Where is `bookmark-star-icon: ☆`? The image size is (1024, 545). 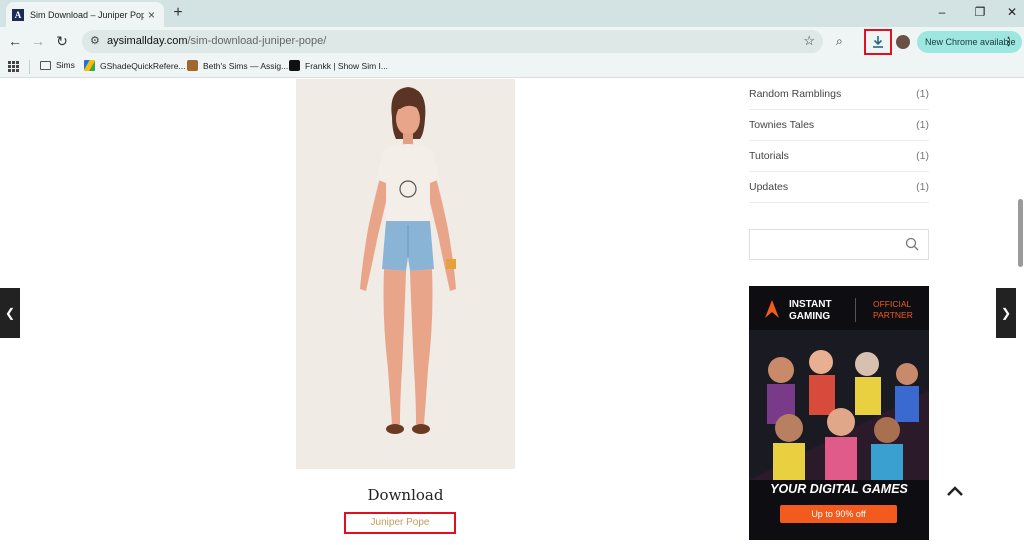 bookmark-star-icon: ☆ is located at coordinates (809, 41).